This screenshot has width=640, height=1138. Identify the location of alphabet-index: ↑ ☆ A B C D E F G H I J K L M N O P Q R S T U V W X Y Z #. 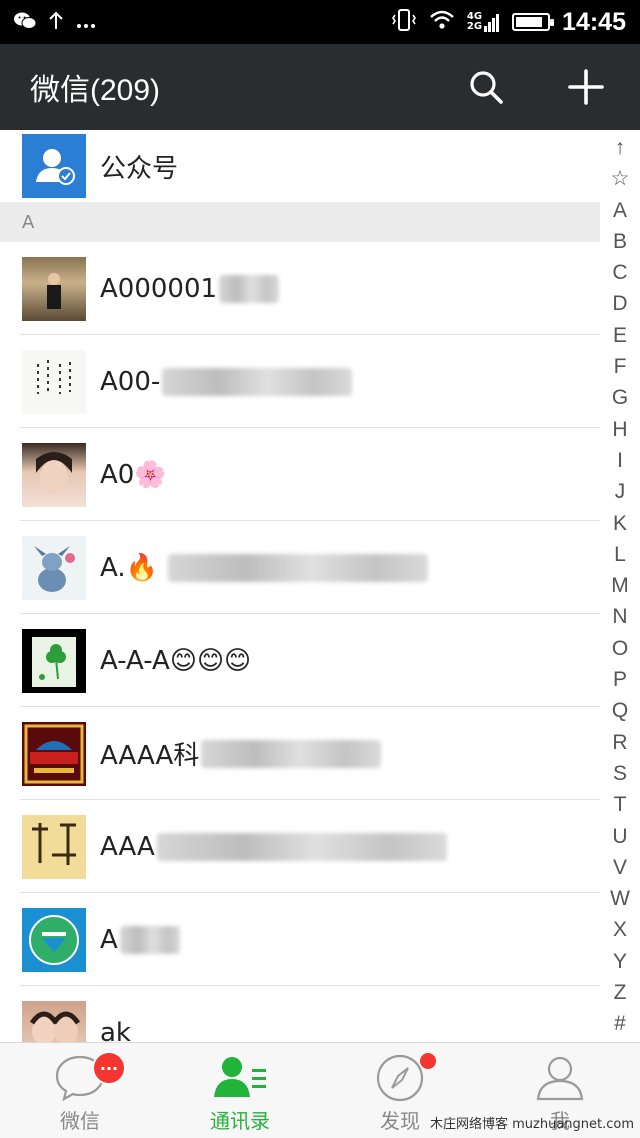
(620, 586).